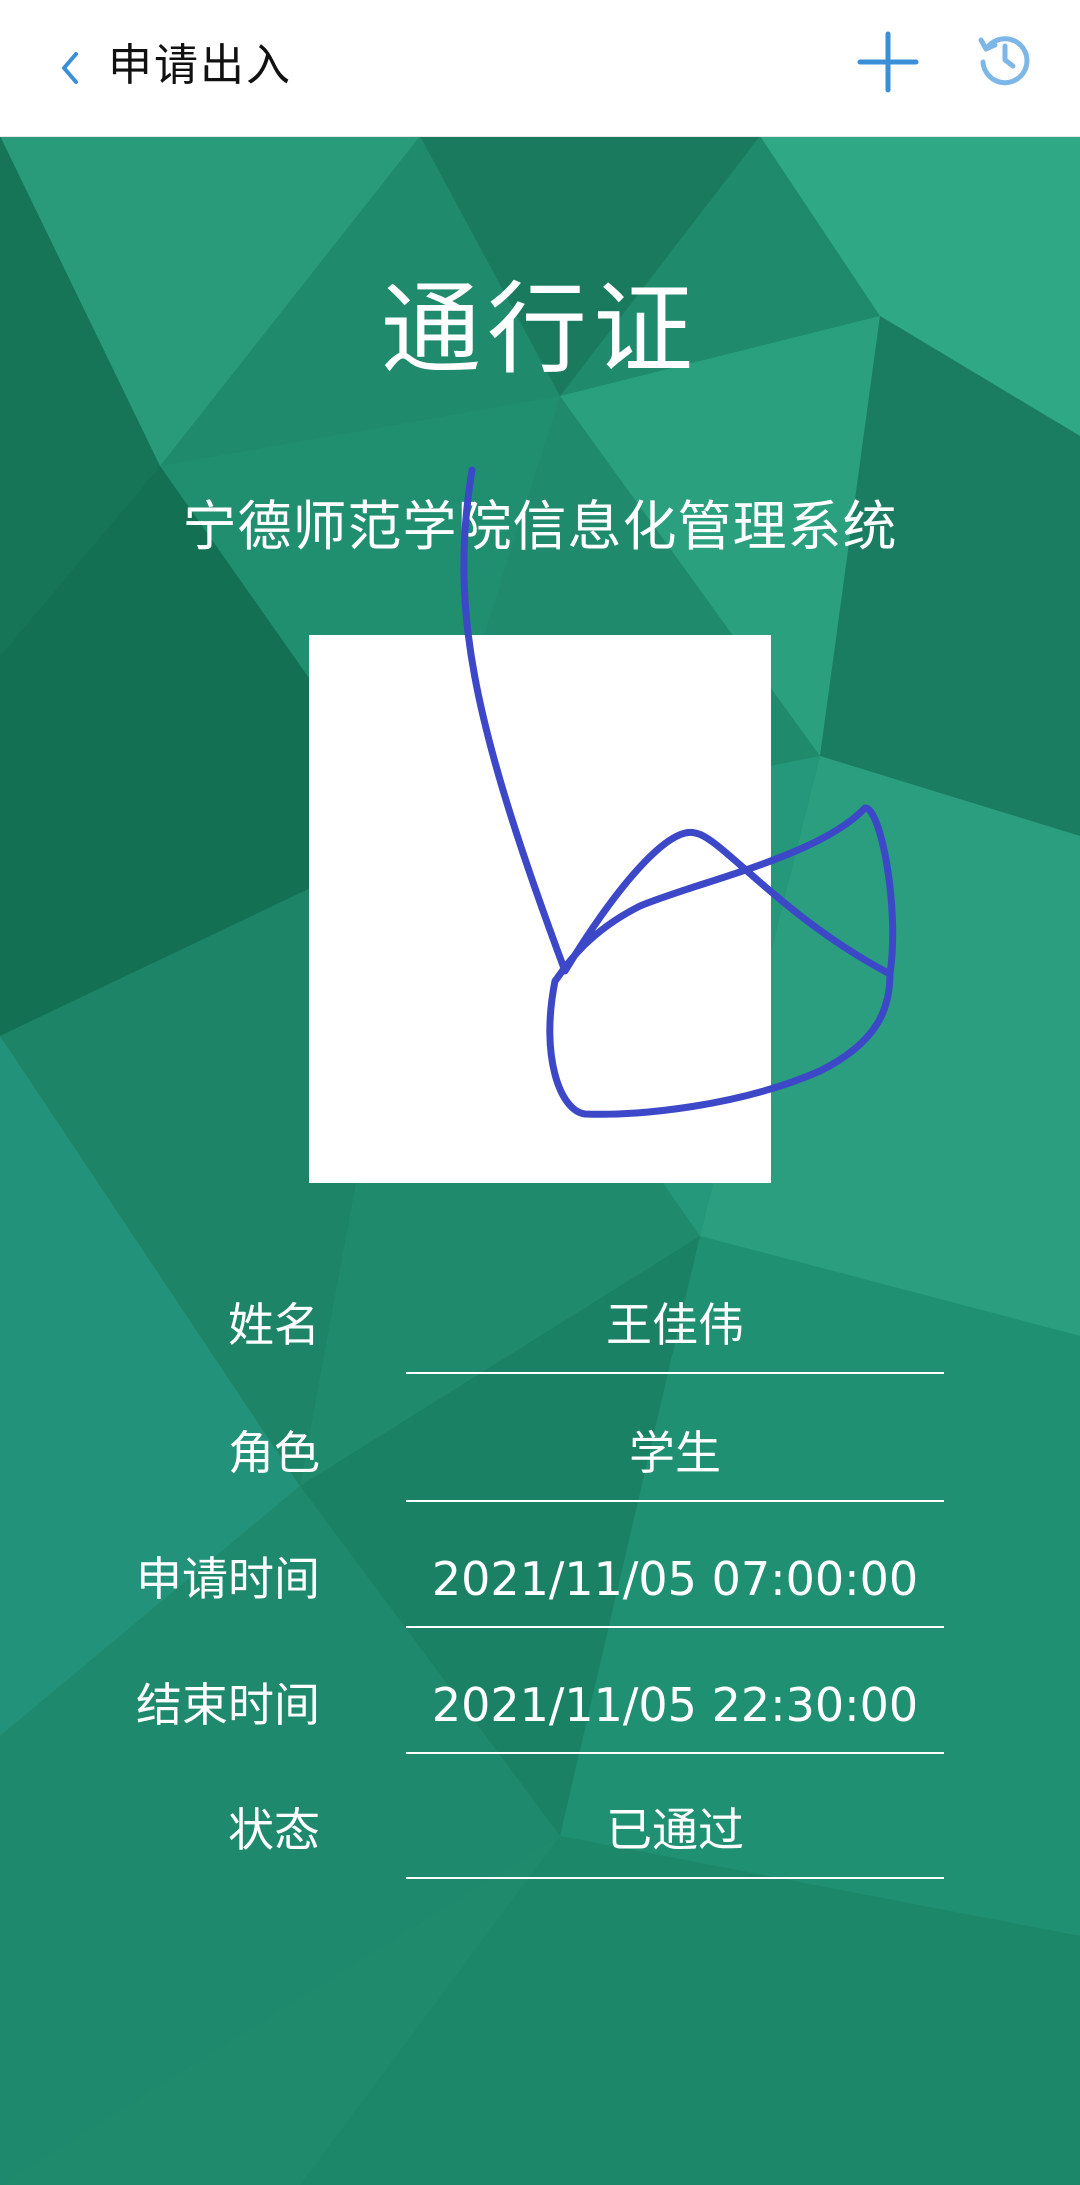  I want to click on apply-time-label: 申请时间, so click(228, 1579).